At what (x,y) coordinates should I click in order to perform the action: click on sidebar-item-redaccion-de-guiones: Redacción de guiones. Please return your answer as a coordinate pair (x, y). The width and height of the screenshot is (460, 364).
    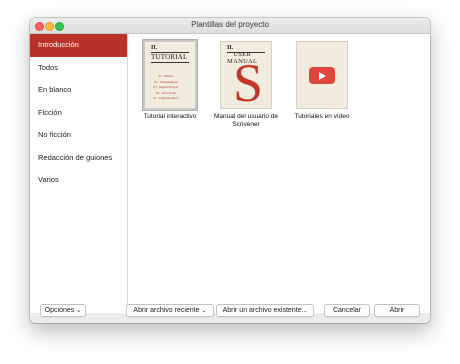
    Looking at the image, I should click on (78, 158).